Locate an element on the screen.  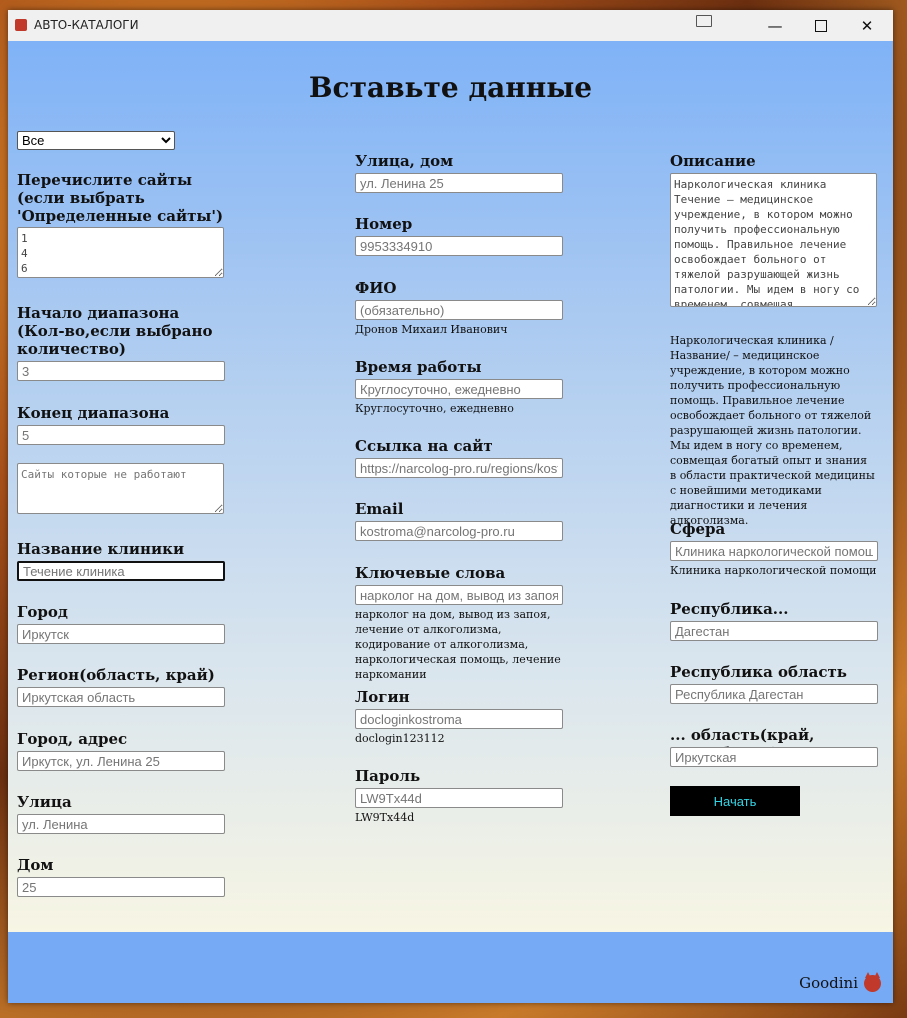
minimize-icon: — is located at coordinates (775, 25).